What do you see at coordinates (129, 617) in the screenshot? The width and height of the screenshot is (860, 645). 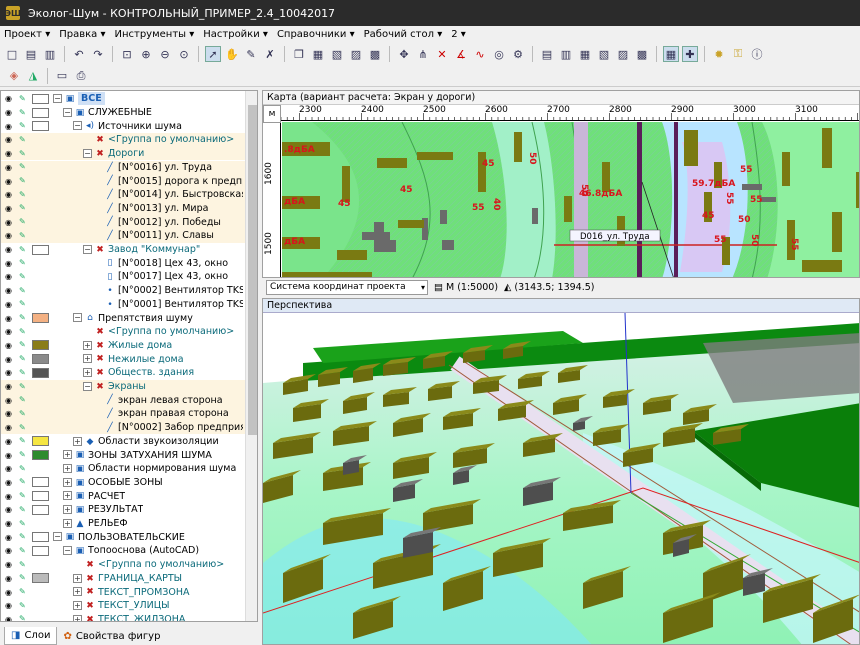 I see `layer-row: ◉ ✎ + ✖ ТЕКСТ_ЖИЛЗОНА` at bounding box center [129, 617].